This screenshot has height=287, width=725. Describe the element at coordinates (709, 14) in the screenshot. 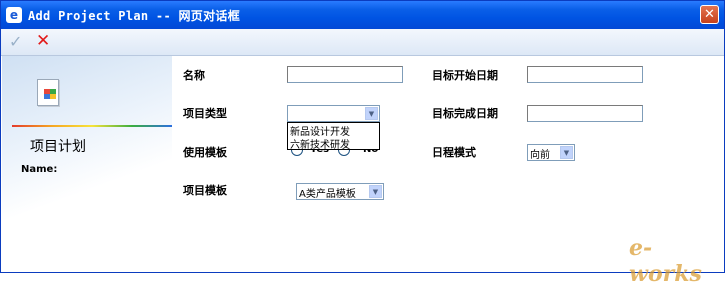

I see `close-button: ✕` at that location.